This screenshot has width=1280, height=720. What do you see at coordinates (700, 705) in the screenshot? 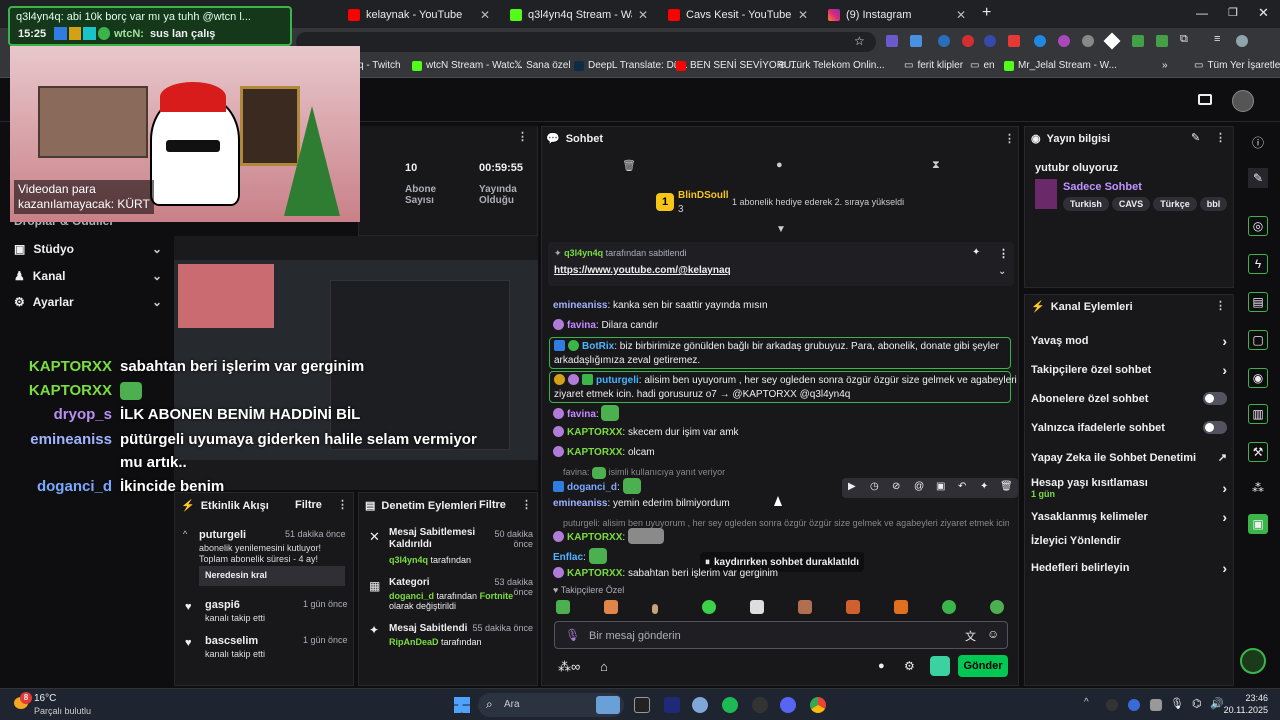
I see `settings-app-icon` at bounding box center [700, 705].